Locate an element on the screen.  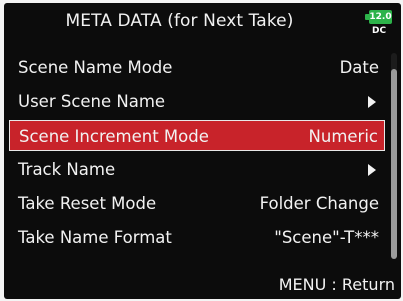
menu-item-take-reset-mode: Take Reset Mode Folder Change is located at coordinates (197, 203).